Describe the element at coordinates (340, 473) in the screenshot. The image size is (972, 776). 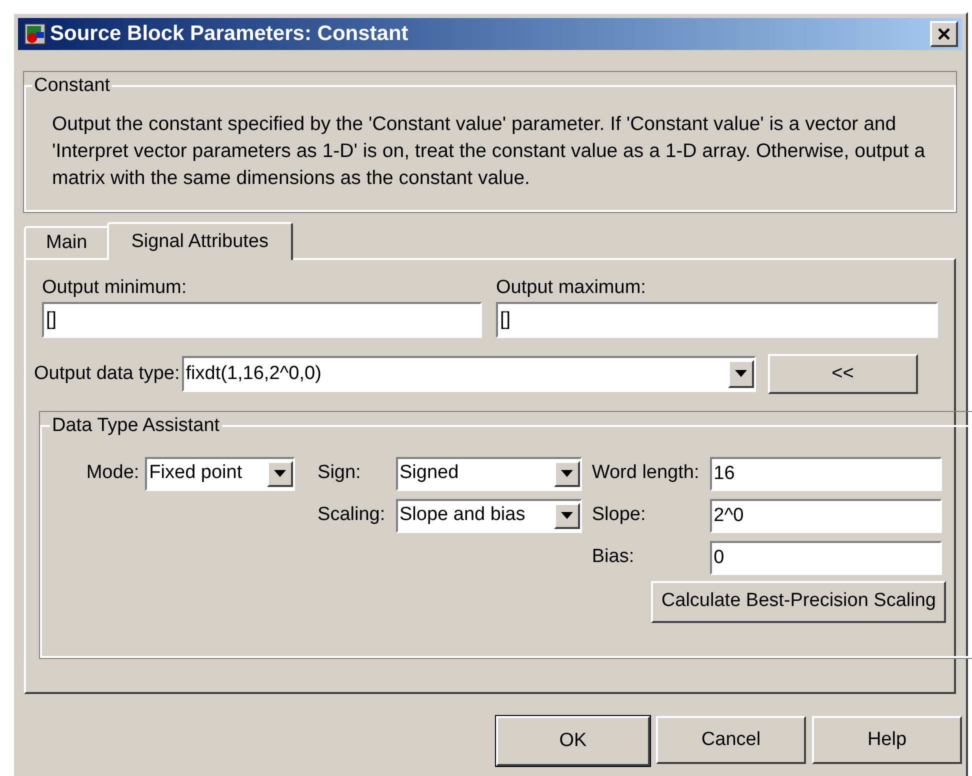
I see `field-label: Sign:` at that location.